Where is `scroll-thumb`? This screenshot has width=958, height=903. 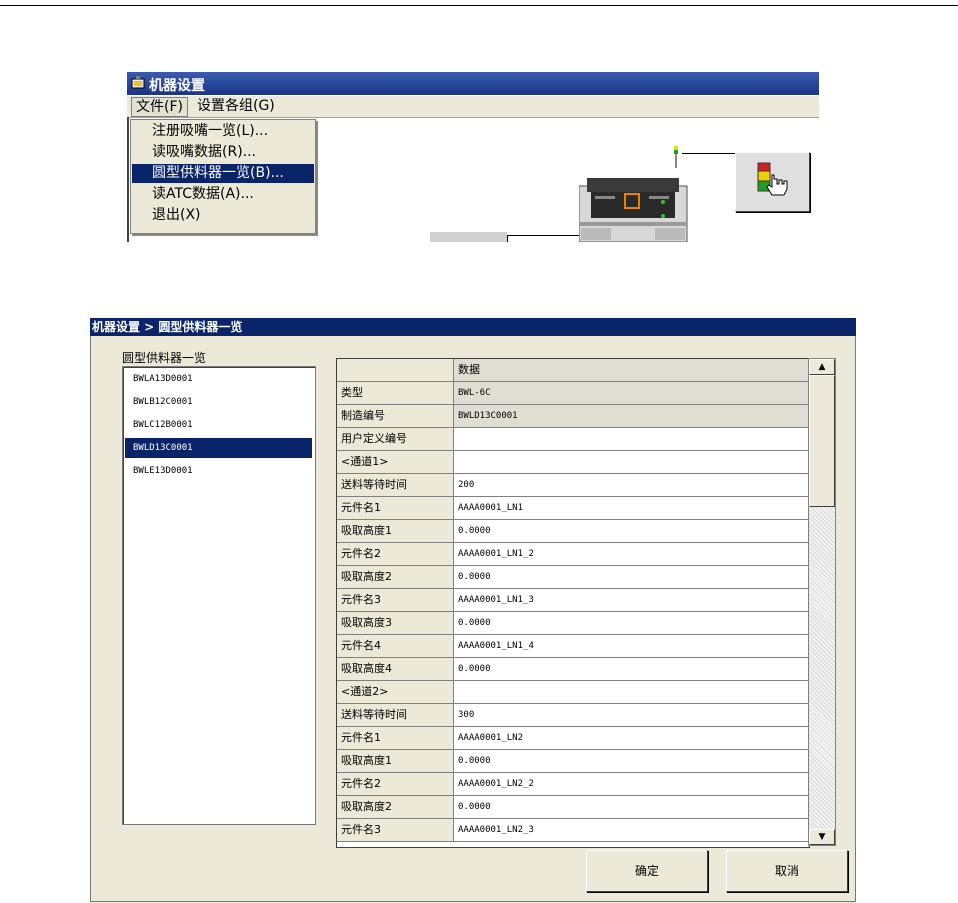
scroll-thumb is located at coordinates (822, 441).